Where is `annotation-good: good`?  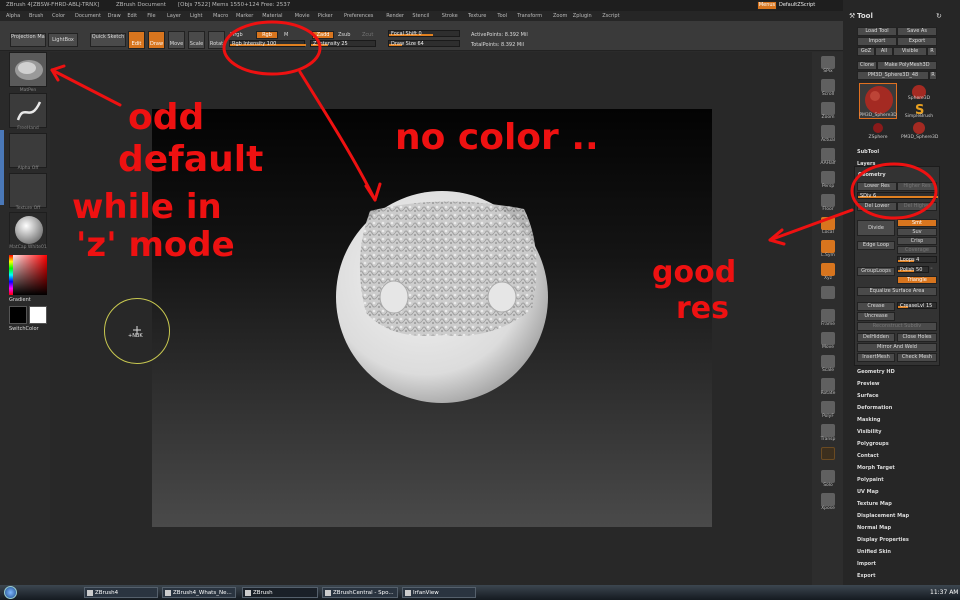 annotation-good: good is located at coordinates (694, 272).